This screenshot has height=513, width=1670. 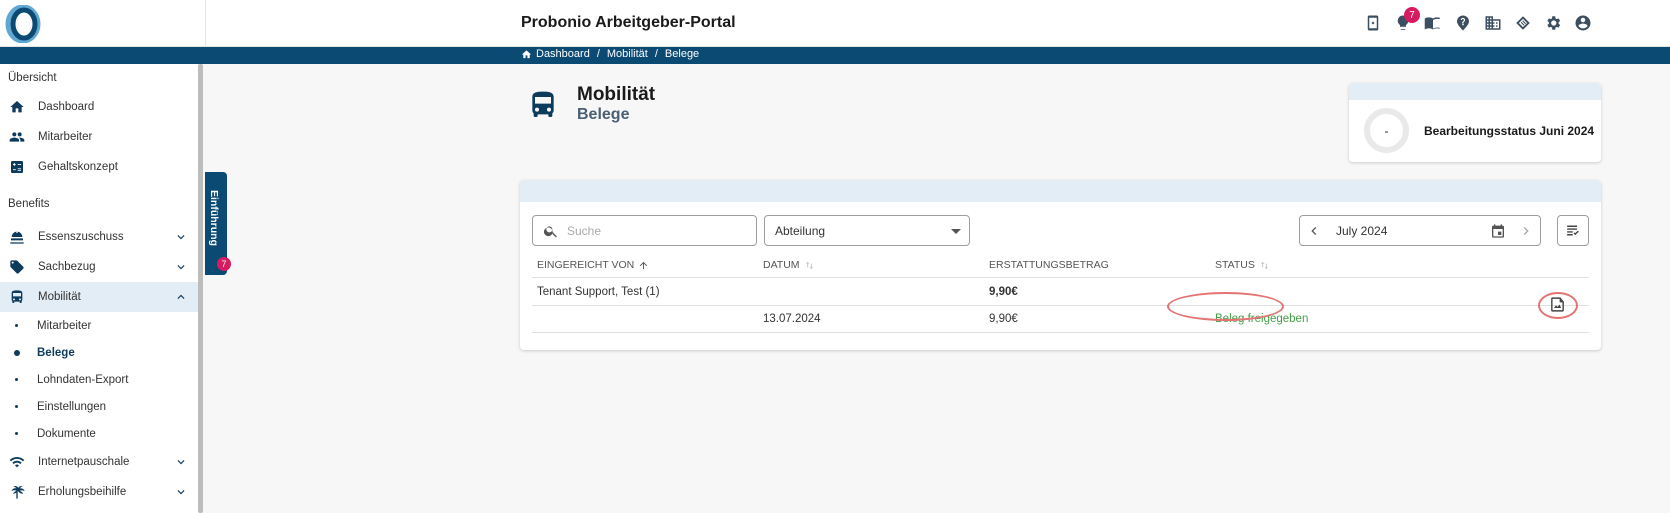 I want to click on column-label: DATUM, so click(x=781, y=265).